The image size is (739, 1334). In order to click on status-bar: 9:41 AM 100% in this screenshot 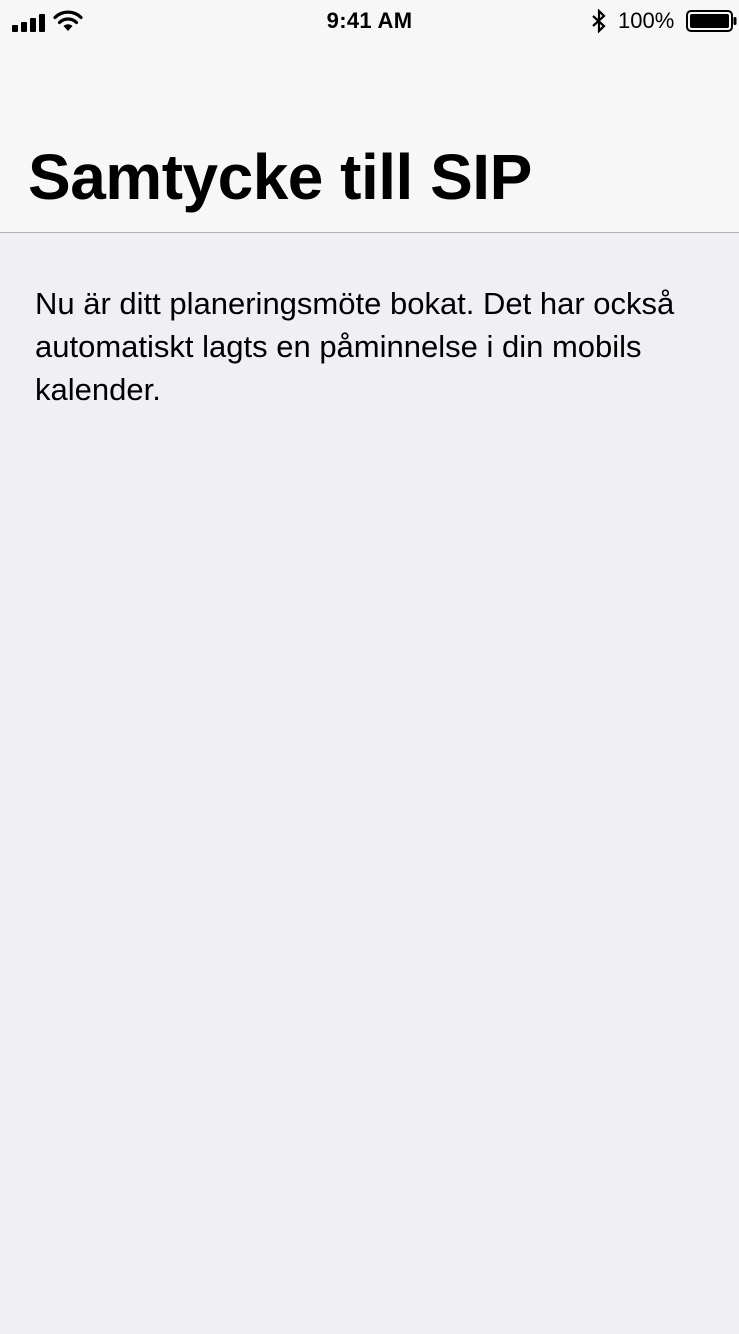, I will do `click(369, 21)`.